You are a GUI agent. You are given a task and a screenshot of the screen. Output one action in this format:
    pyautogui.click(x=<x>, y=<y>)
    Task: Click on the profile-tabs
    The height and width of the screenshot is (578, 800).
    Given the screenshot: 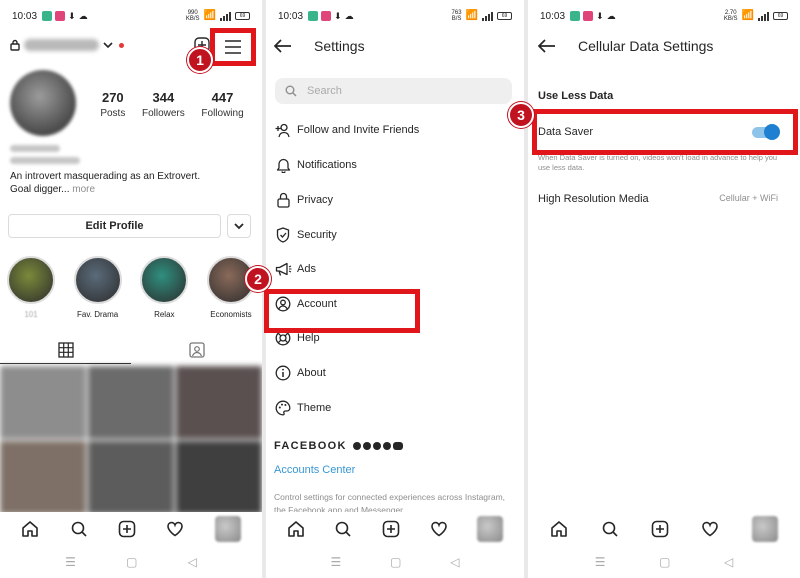 What is the action you would take?
    pyautogui.click(x=131, y=350)
    